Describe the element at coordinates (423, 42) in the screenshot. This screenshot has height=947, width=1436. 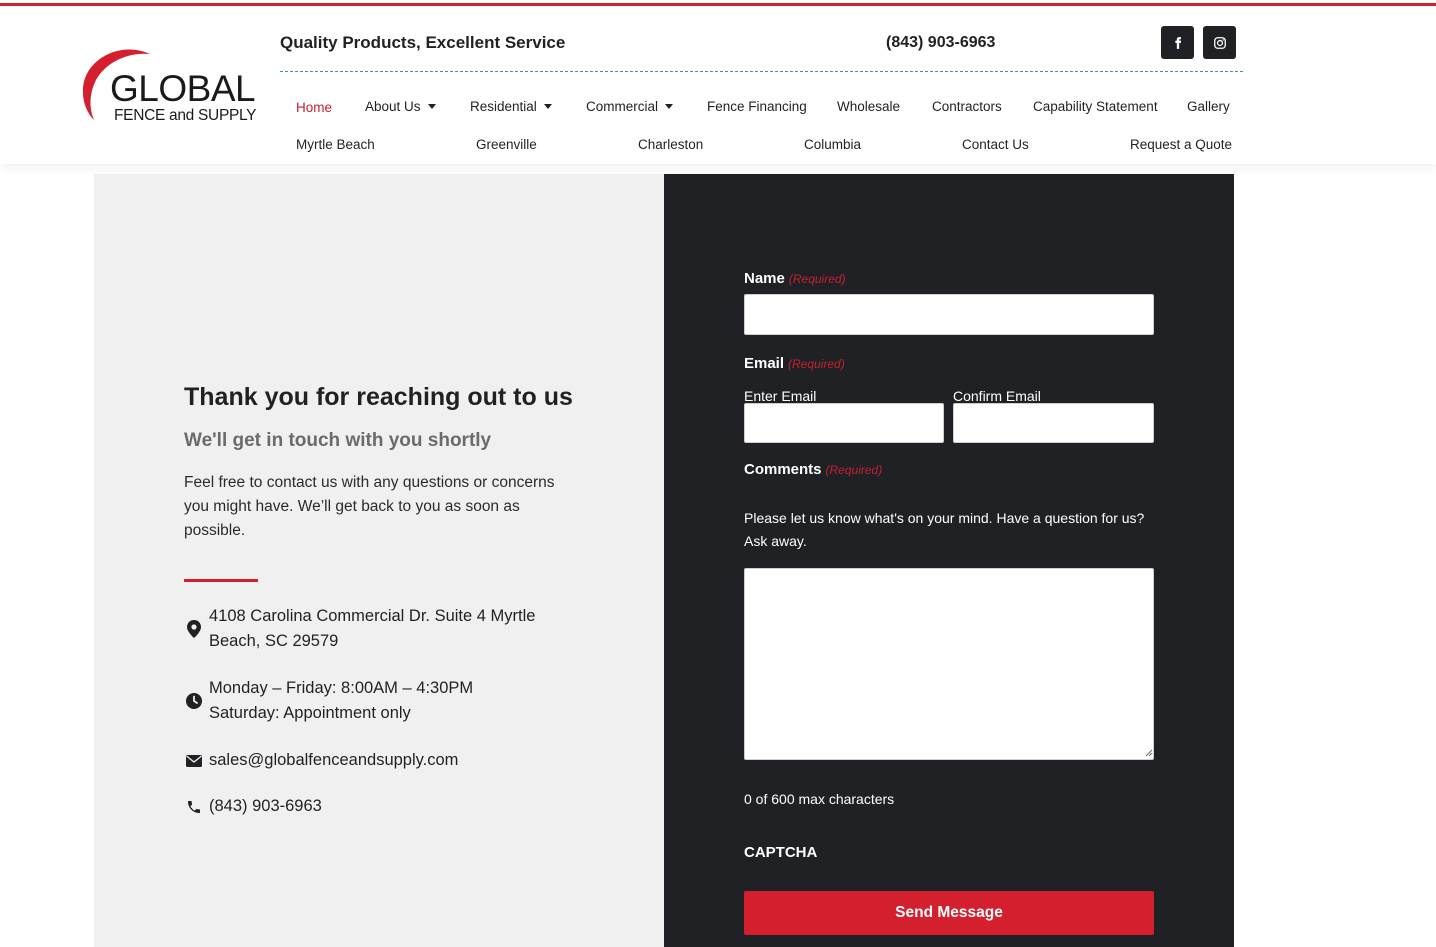
I see `tagline: Quality Products, Excellent Service` at that location.